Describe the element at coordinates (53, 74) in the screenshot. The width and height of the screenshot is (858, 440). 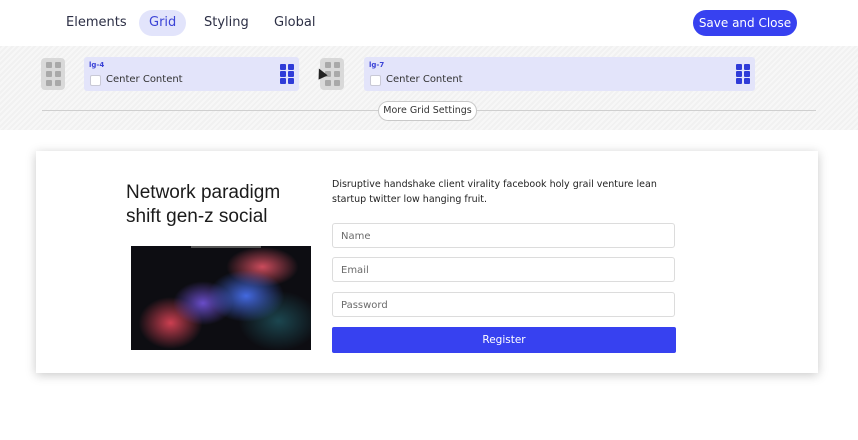
I see `row-drag-handle-icon` at that location.